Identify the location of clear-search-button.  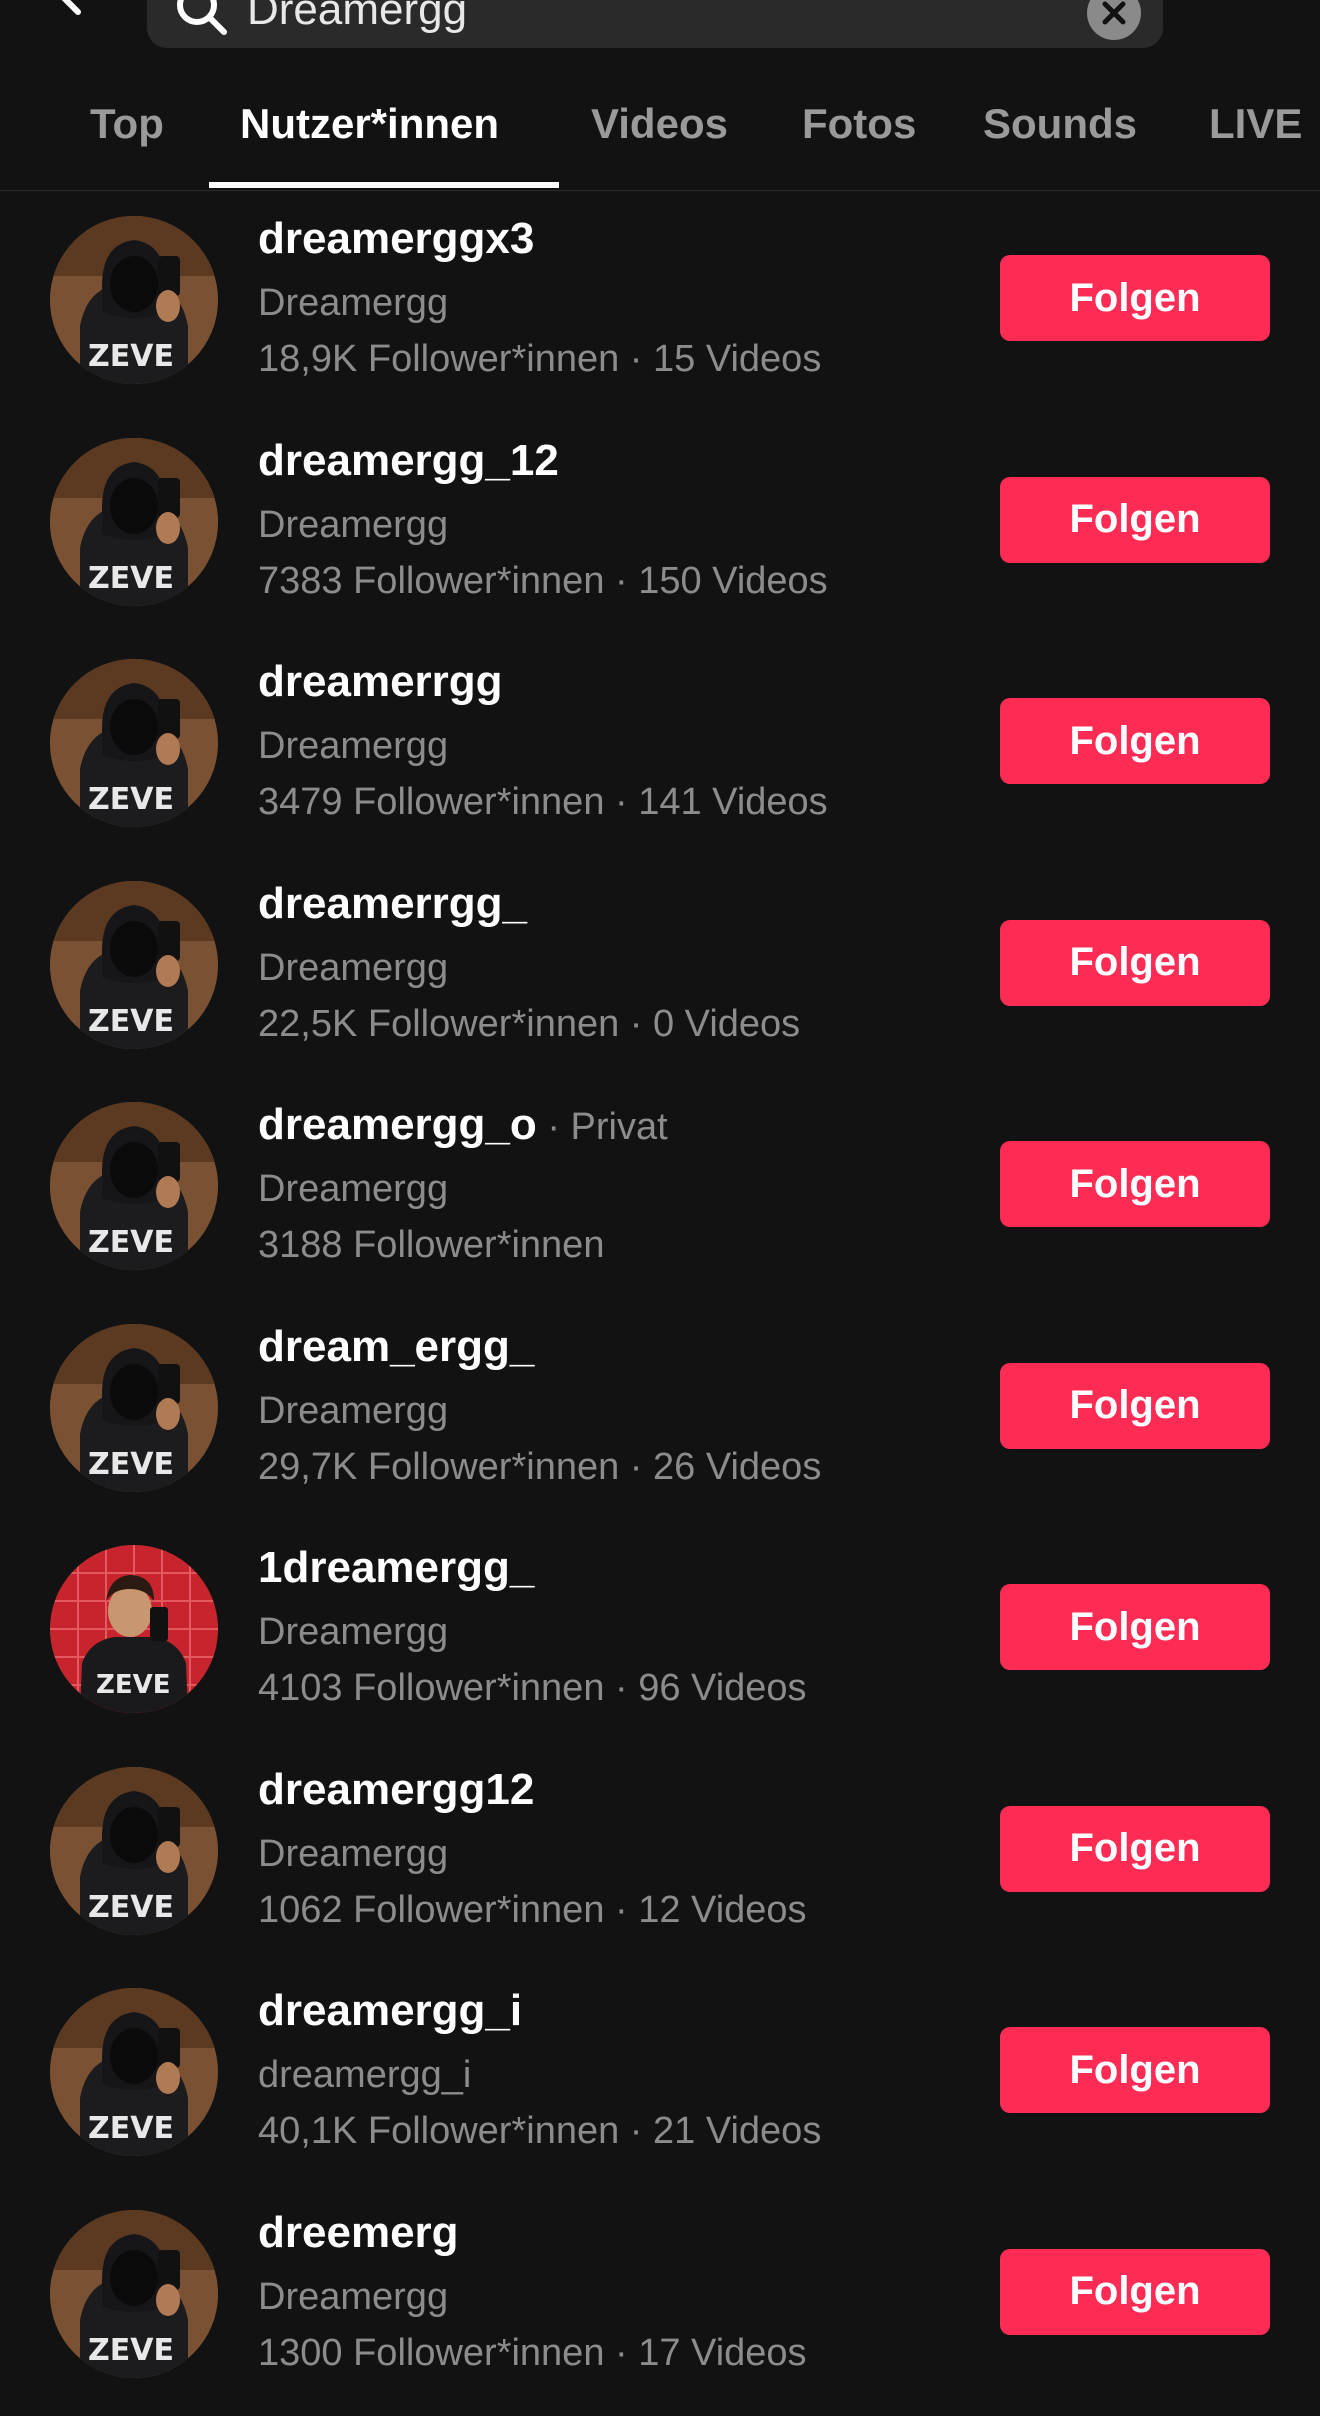
(1114, 20).